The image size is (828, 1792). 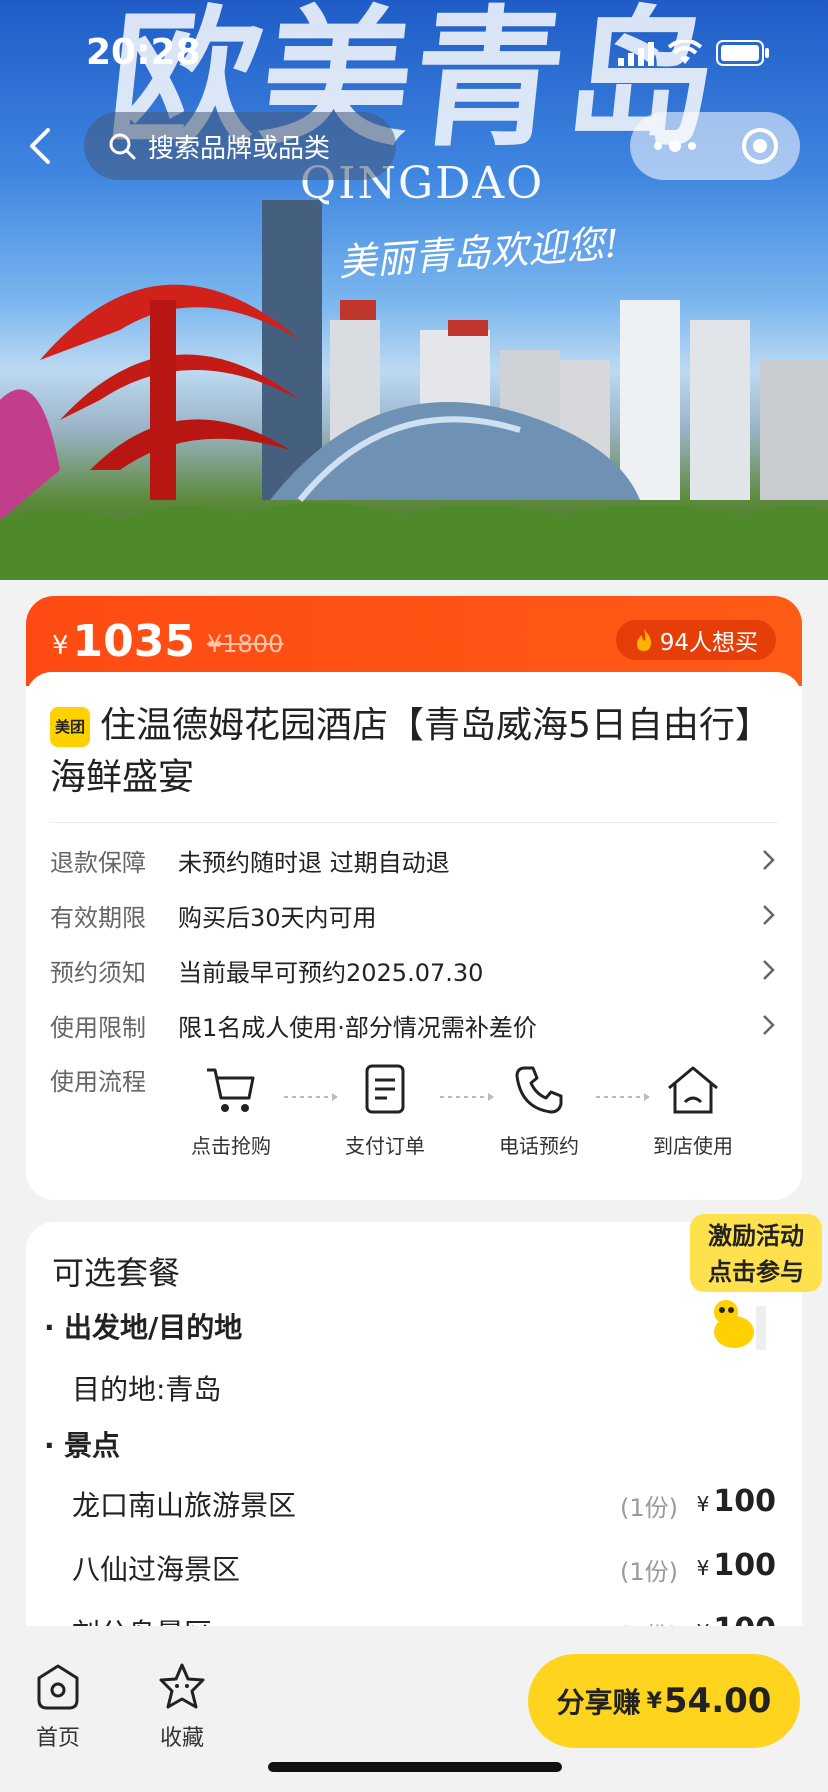 I want to click on info-value: 购买后30天内可用, so click(x=277, y=917).